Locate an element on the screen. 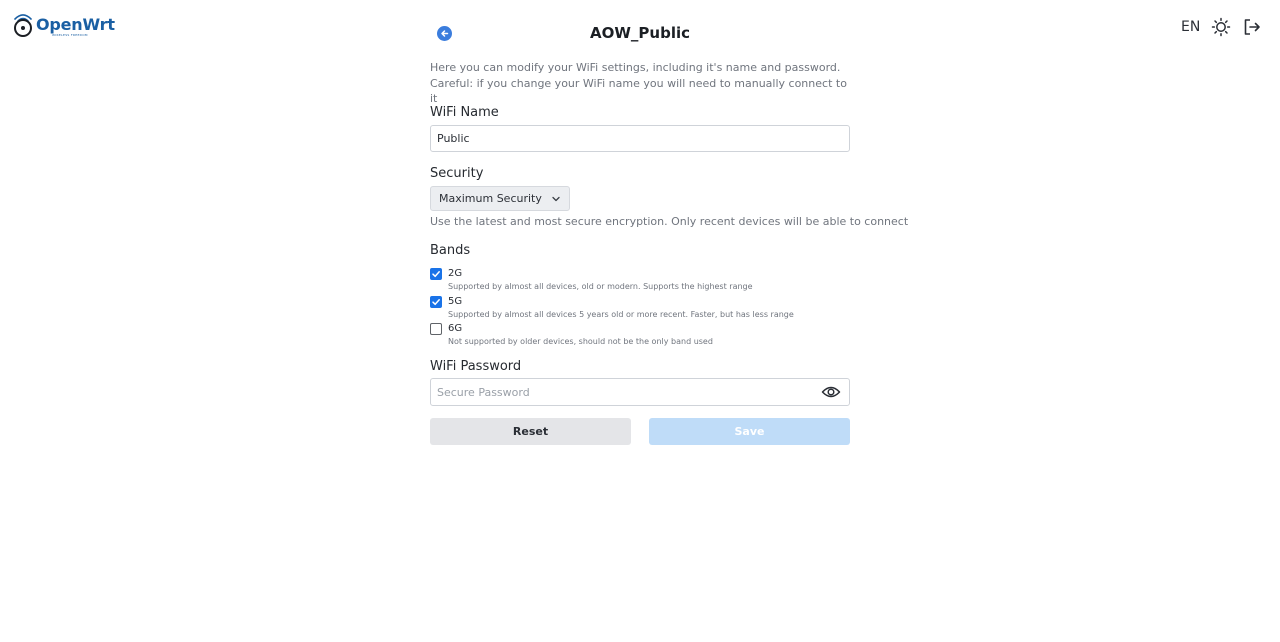 The height and width of the screenshot is (642, 1280). security-select: Maximum Security is located at coordinates (500, 198).